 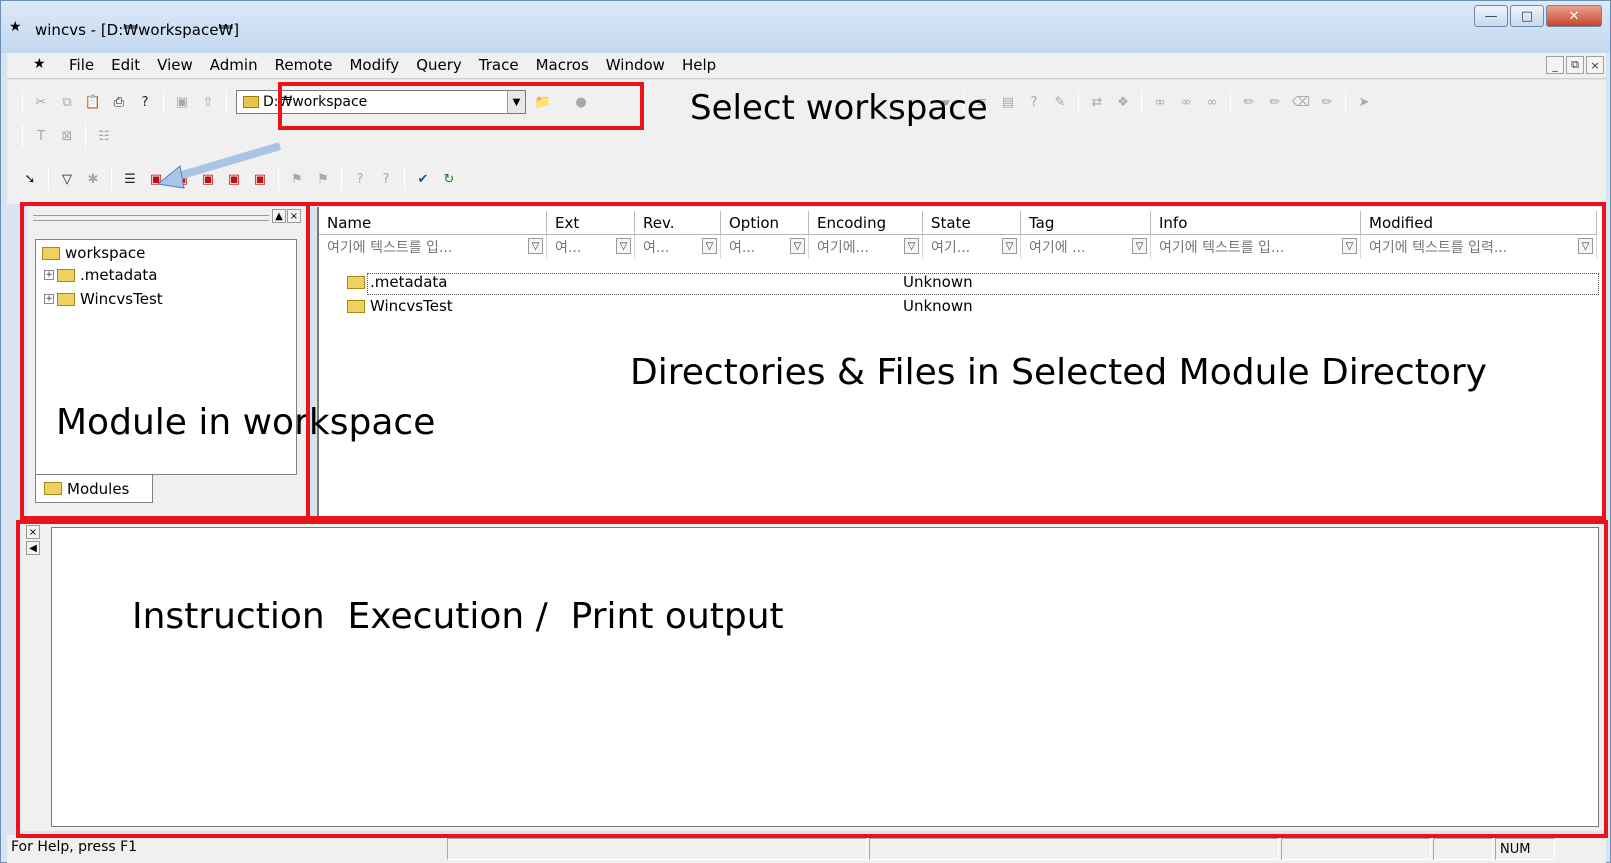 I want to click on browse-icon: ▣, so click(x=182, y=102).